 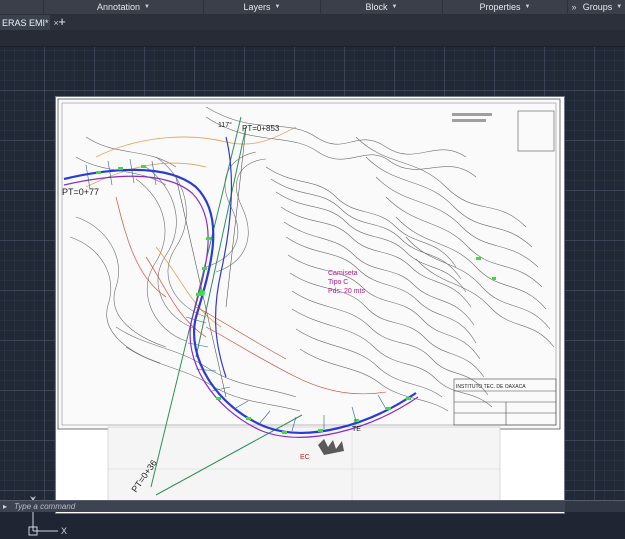 I want to click on ribbon-panel-properties: Properties ▼, so click(x=505, y=7).